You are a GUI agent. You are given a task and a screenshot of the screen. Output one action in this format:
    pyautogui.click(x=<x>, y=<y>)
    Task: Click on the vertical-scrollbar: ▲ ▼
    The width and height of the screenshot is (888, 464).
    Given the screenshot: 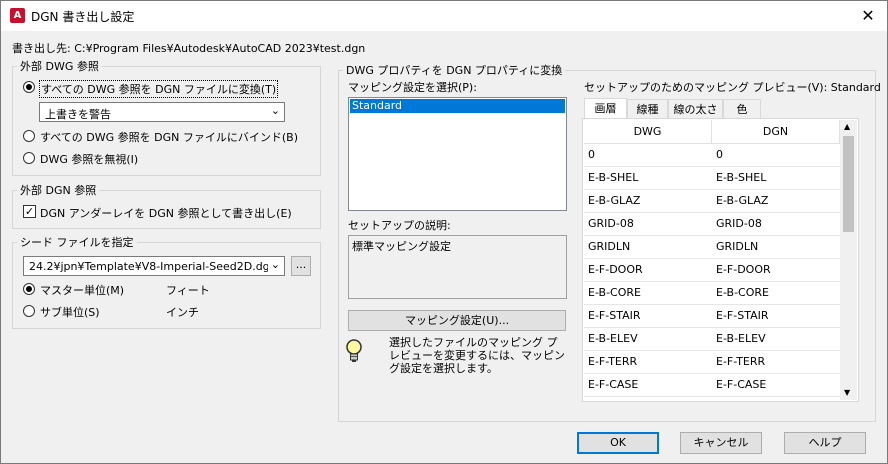 What is the action you would take?
    pyautogui.click(x=848, y=260)
    